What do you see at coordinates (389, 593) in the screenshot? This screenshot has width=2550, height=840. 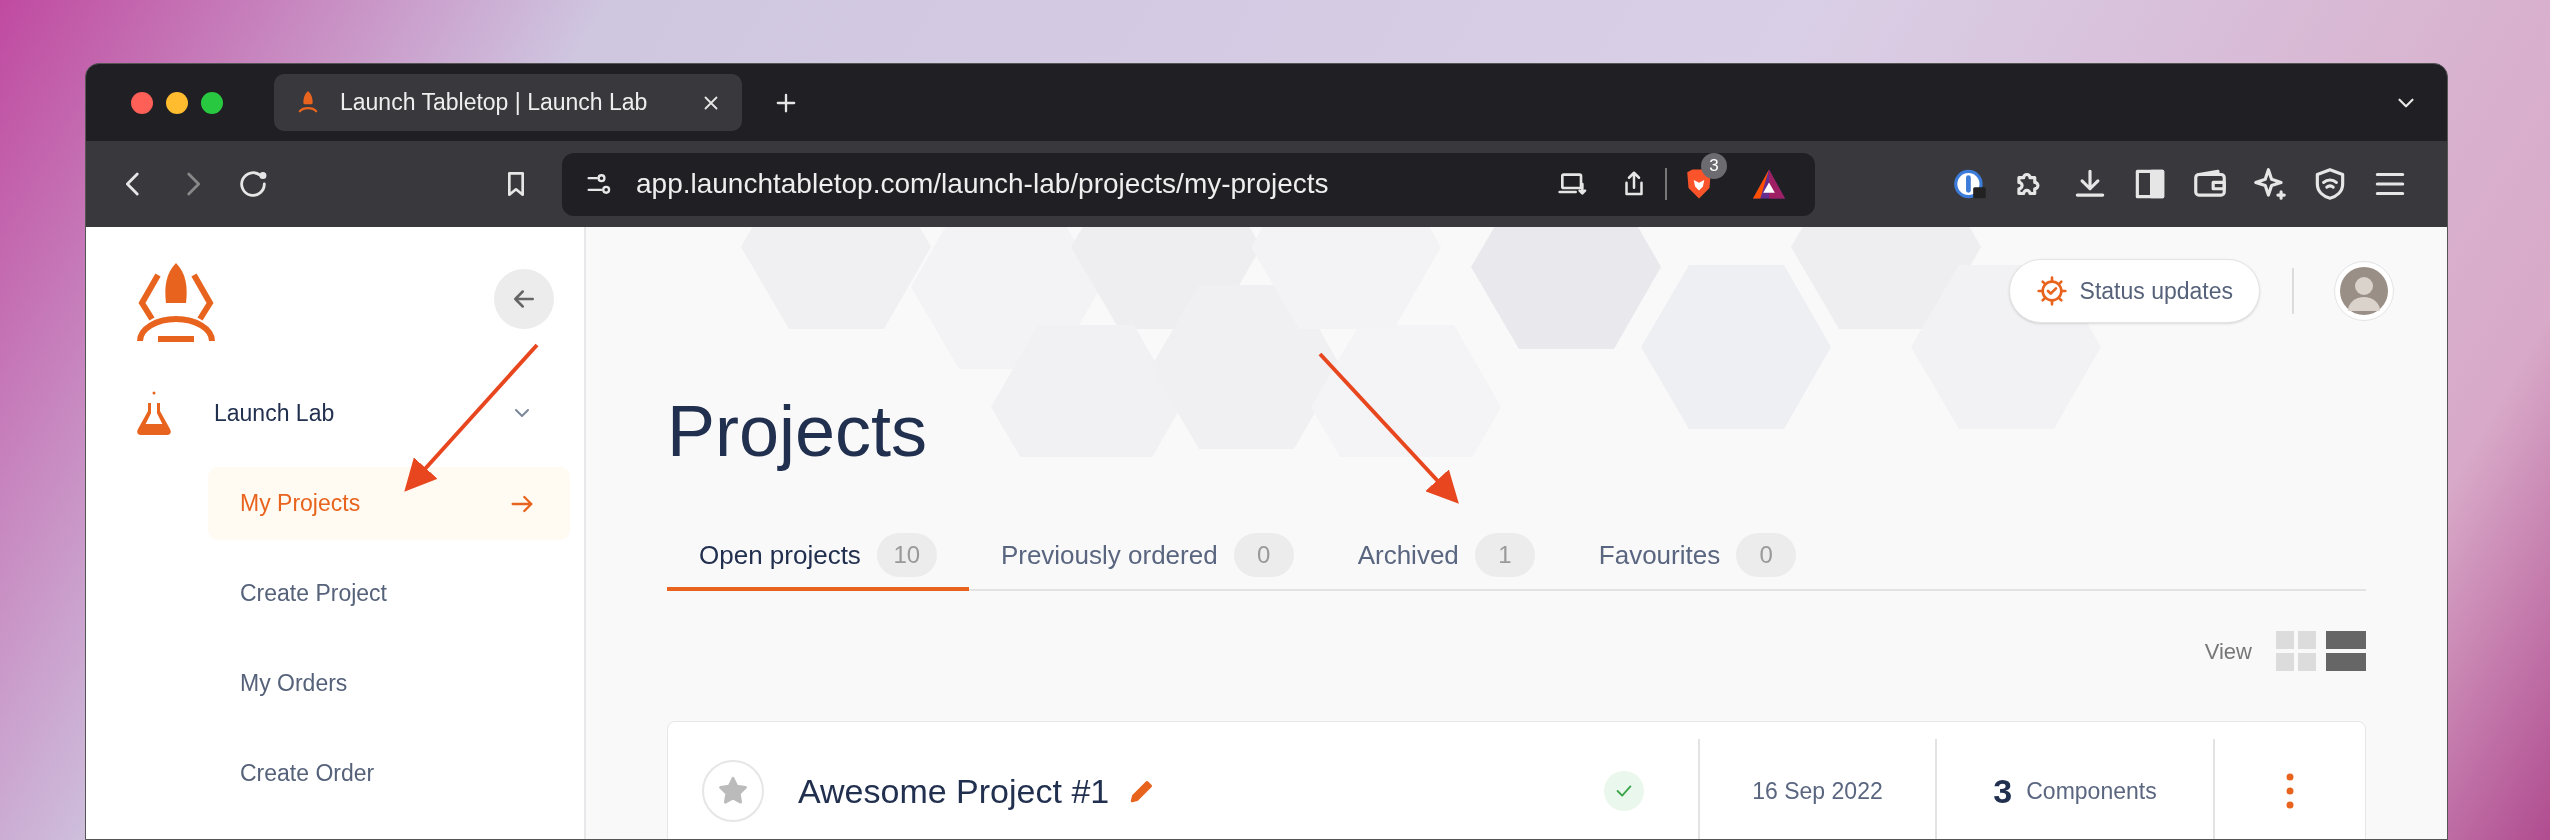 I see `sidebar-item: Create Project` at bounding box center [389, 593].